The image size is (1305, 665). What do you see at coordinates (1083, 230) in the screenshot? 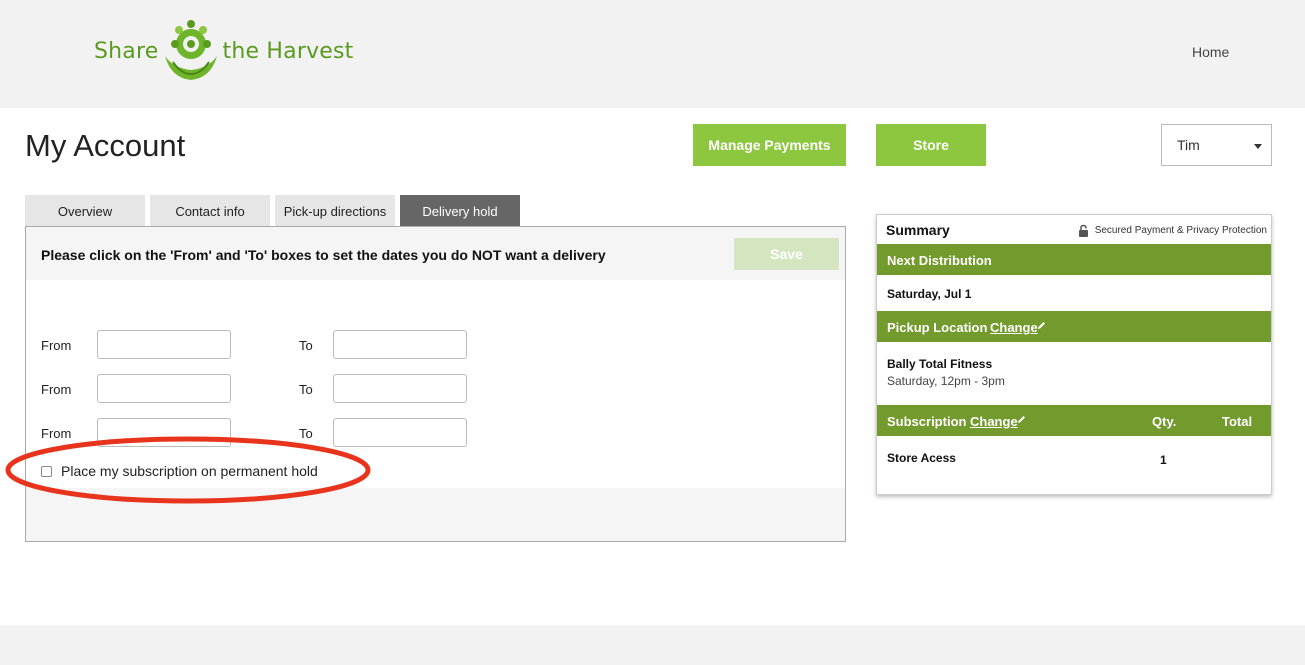
I see `lock-icon` at bounding box center [1083, 230].